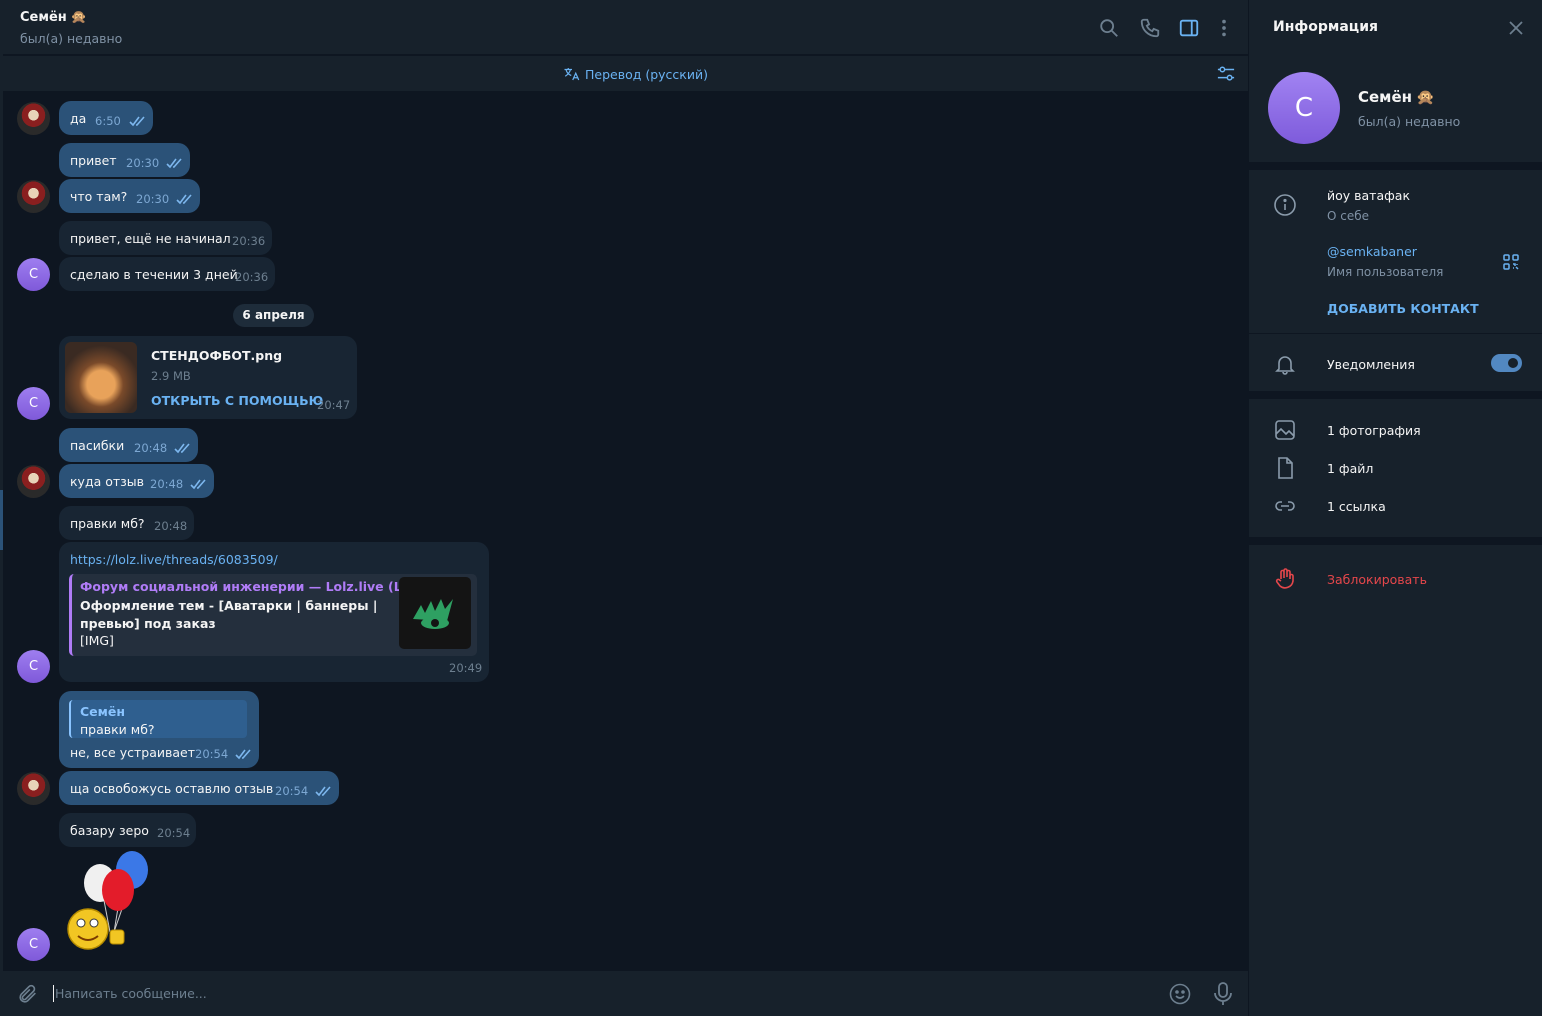 This screenshot has height=1016, width=1542. I want to click on emoji-picker-icon, so click(1180, 994).